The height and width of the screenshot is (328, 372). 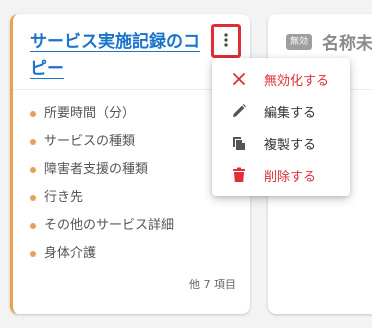 I want to click on trash-icon, so click(x=239, y=175).